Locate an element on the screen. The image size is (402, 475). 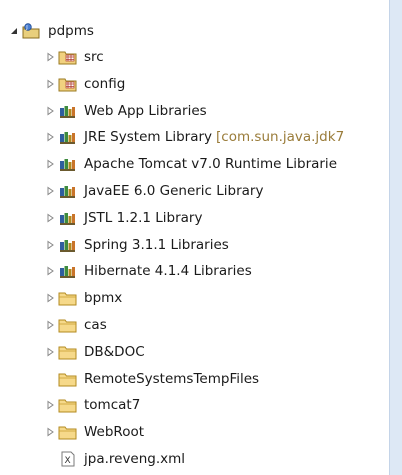
tree-item: Xjpa.reveng.xml is located at coordinates (113, 459).